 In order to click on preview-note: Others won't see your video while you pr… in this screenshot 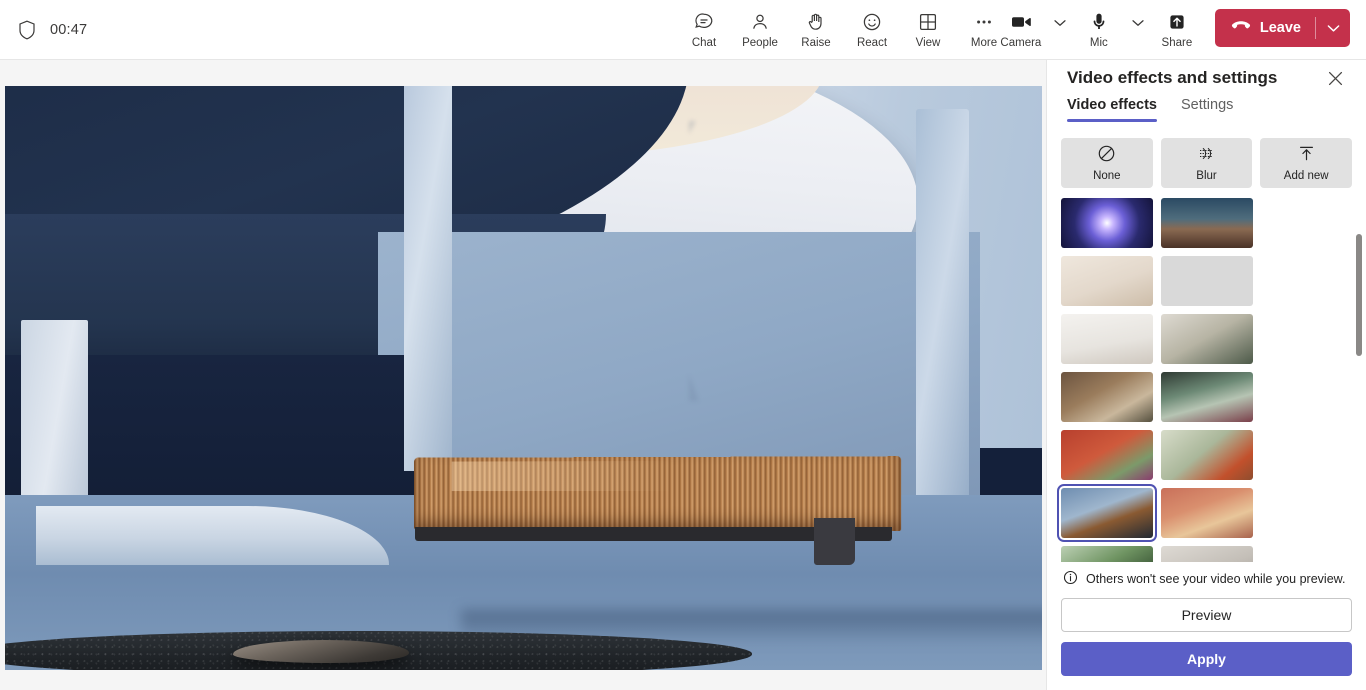, I will do `click(1206, 580)`.